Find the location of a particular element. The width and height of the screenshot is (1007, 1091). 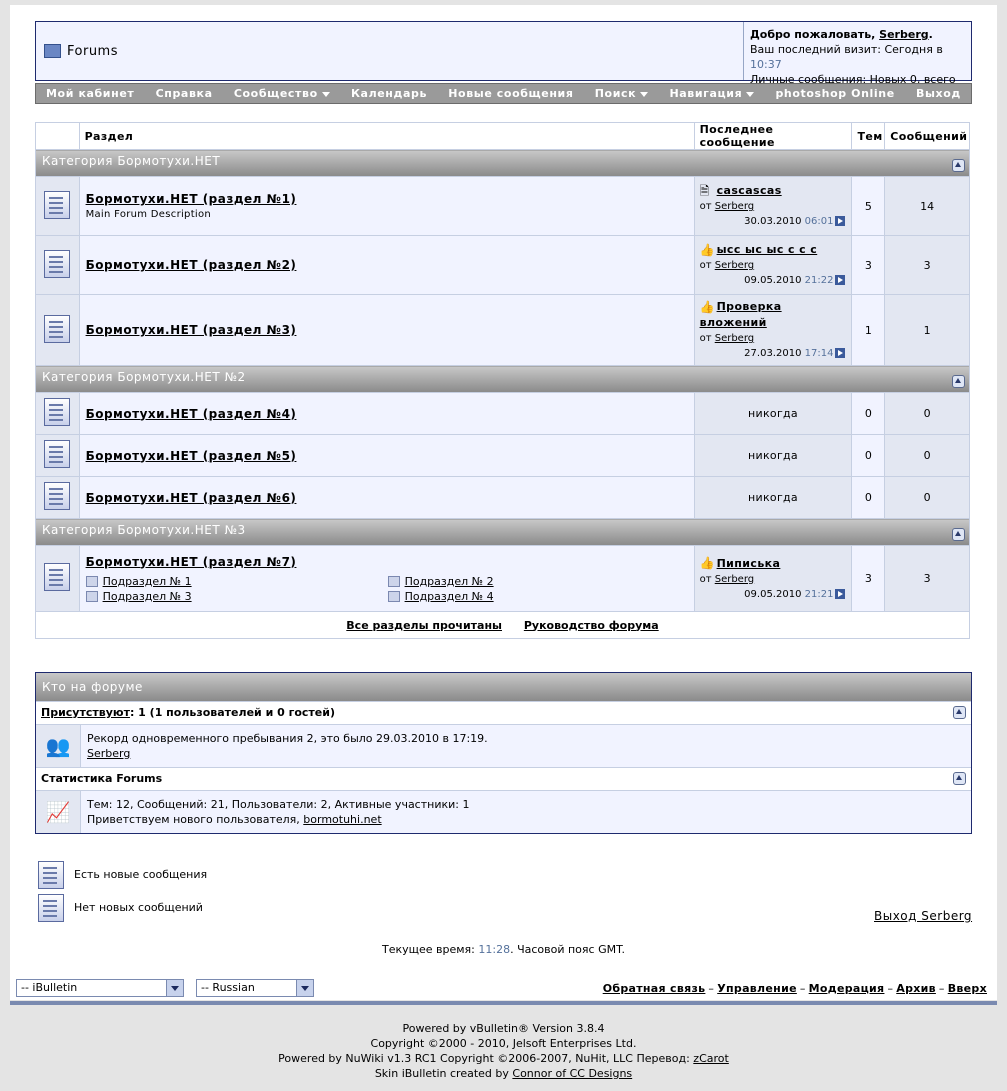

thumbs-up-icon: 👍 is located at coordinates (707, 306).